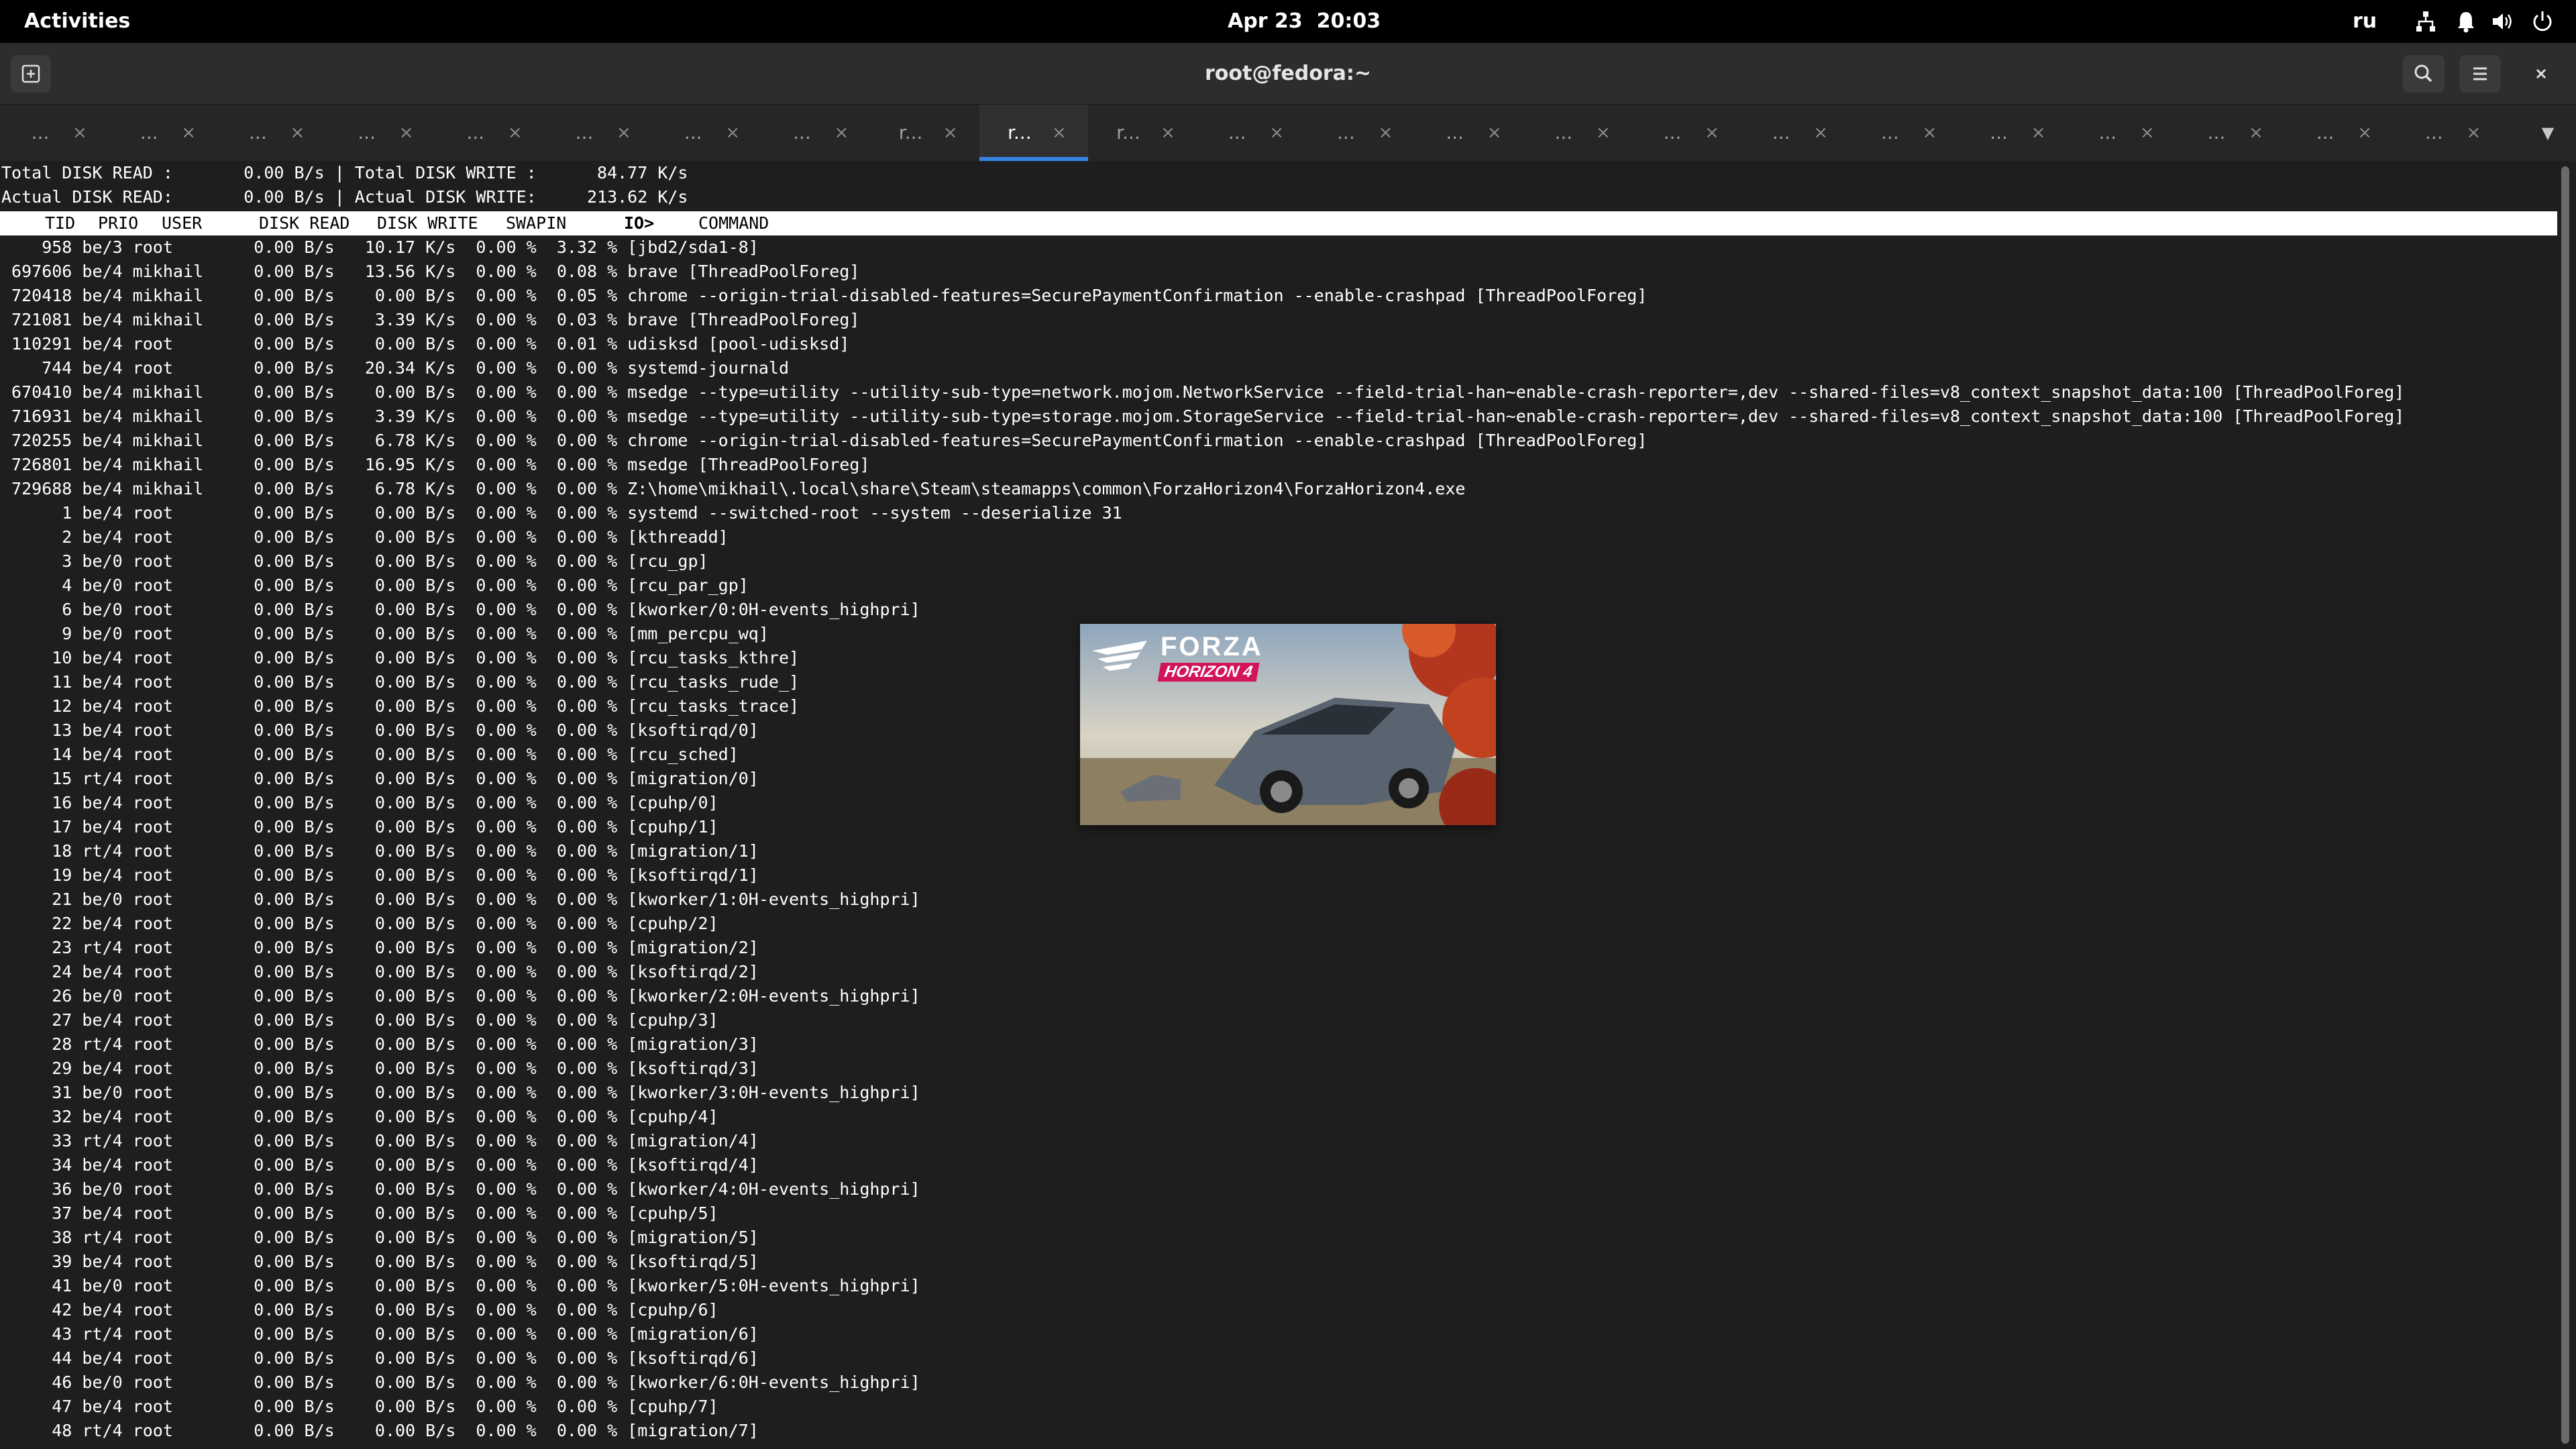  What do you see at coordinates (1288, 724) in the screenshot?
I see `forza-artwork` at bounding box center [1288, 724].